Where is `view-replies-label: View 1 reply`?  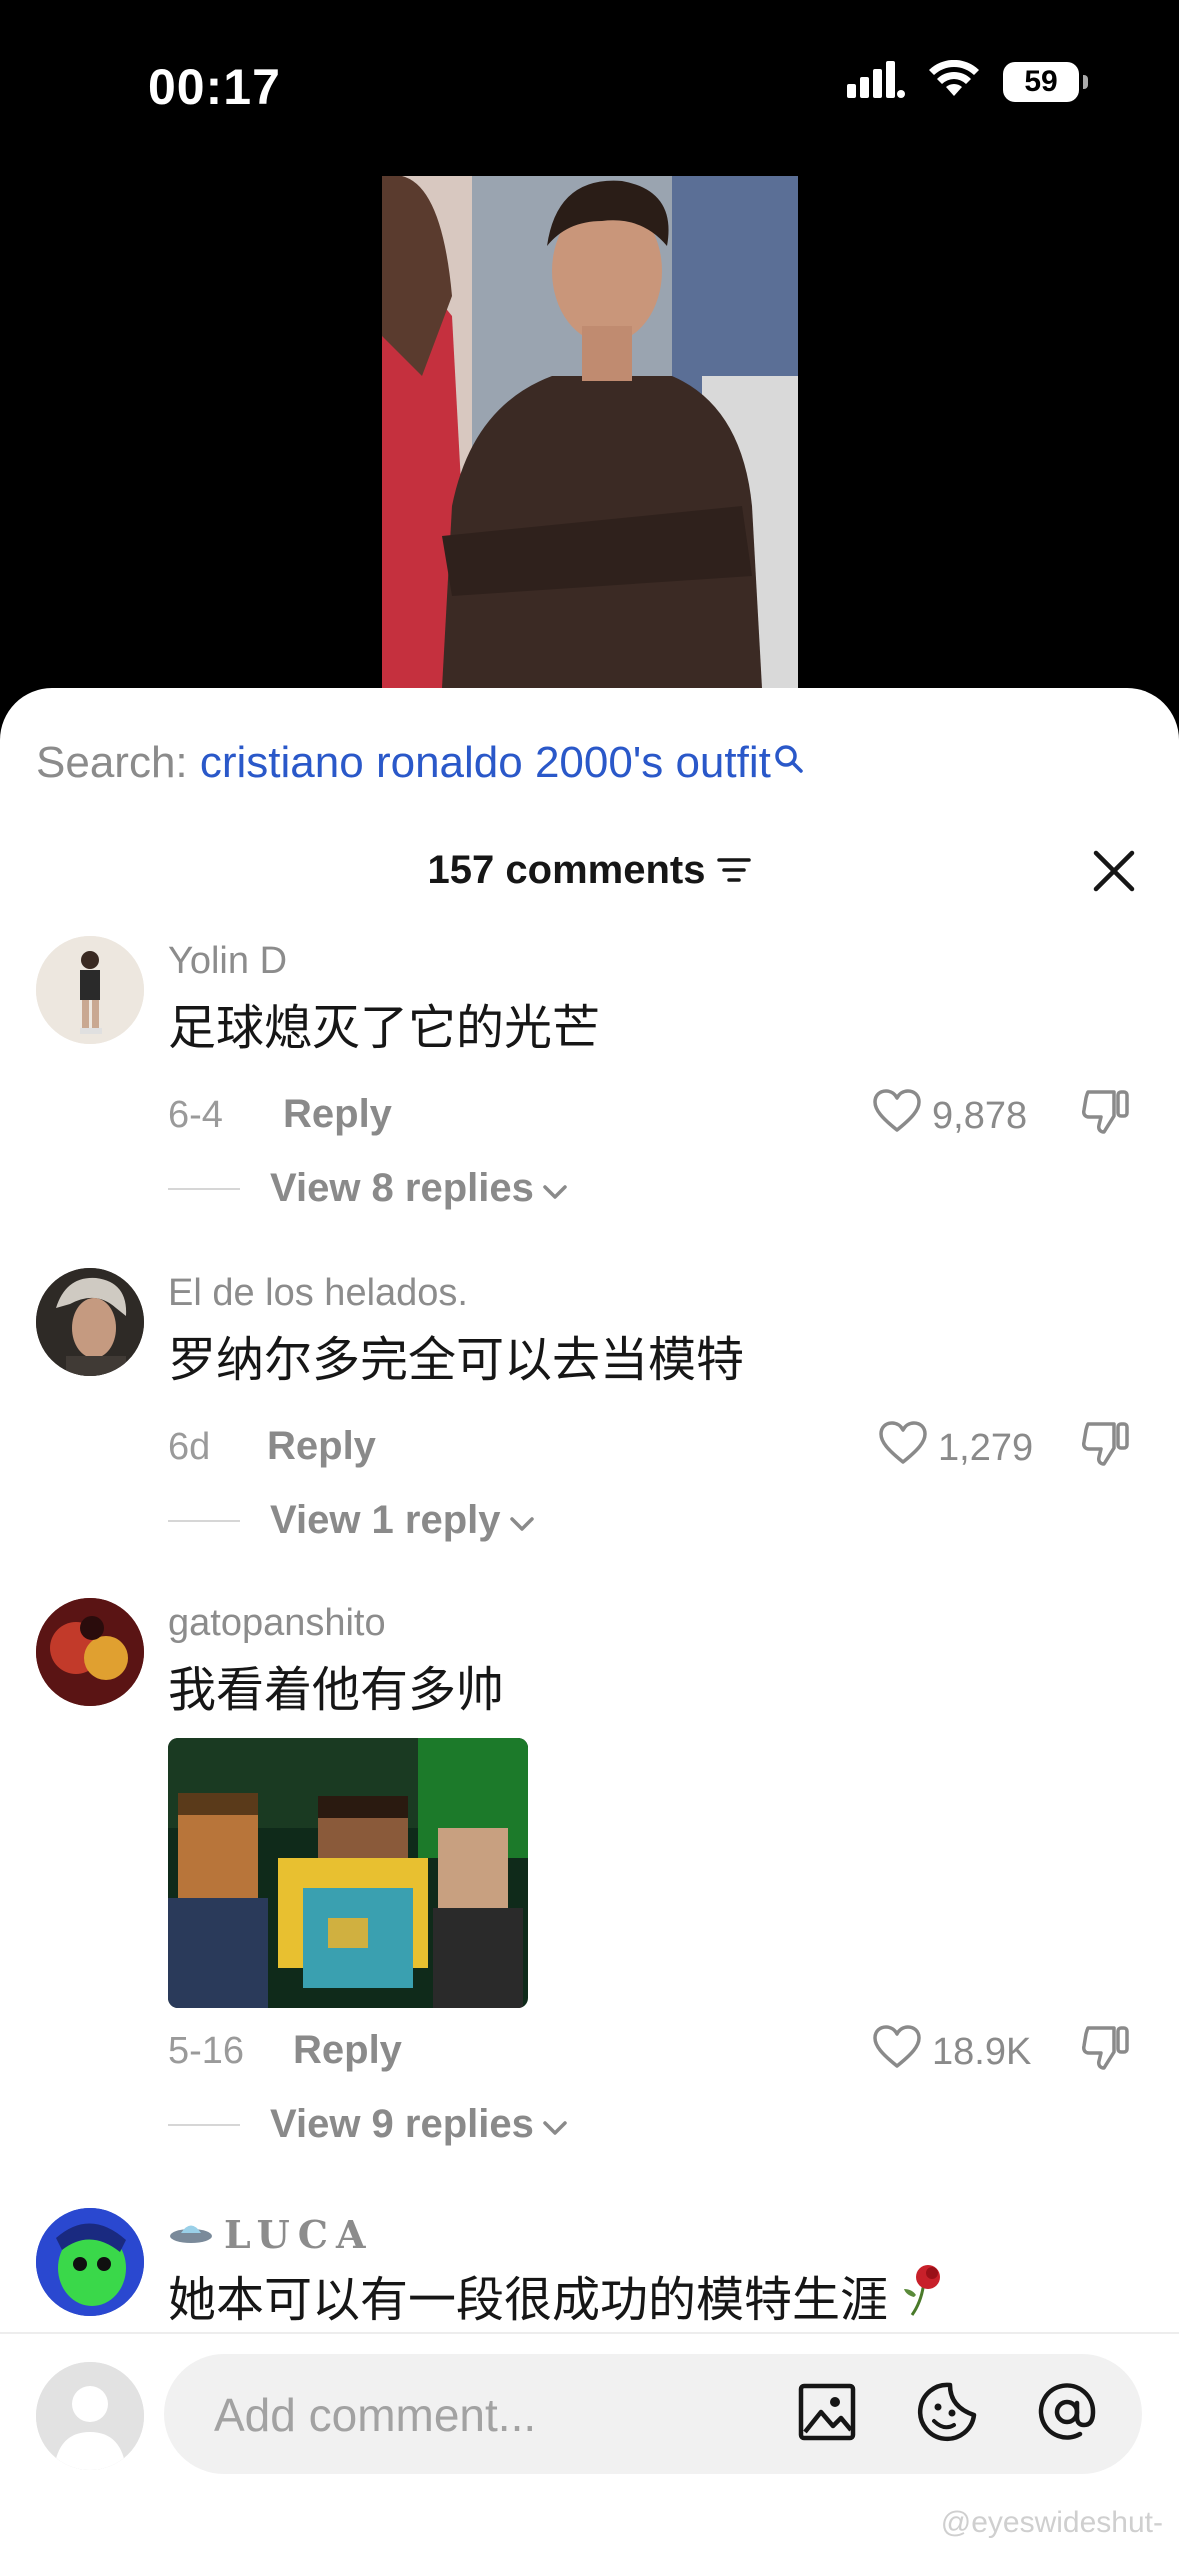
view-replies-label: View 1 reply is located at coordinates (385, 1520).